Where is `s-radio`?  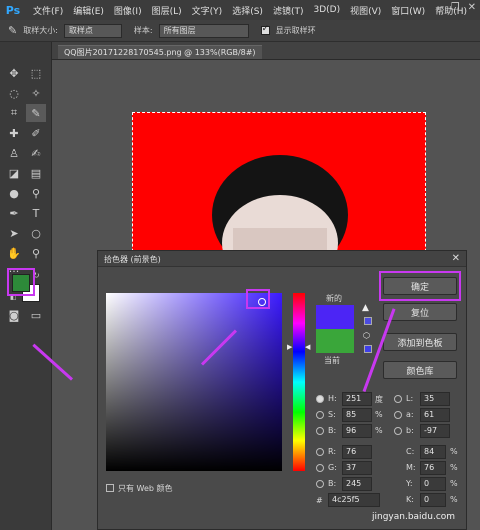
s-radio is located at coordinates (320, 415).